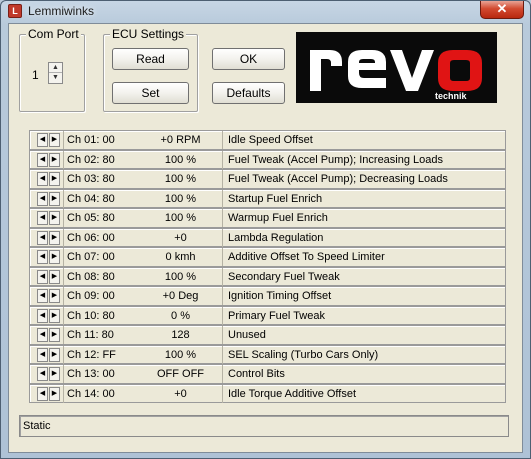 This screenshot has height=459, width=531. I want to click on channel-row: ◀ ▶ Ch 14: 00 +0 Idle Torque Additive Offset, so click(267, 393).